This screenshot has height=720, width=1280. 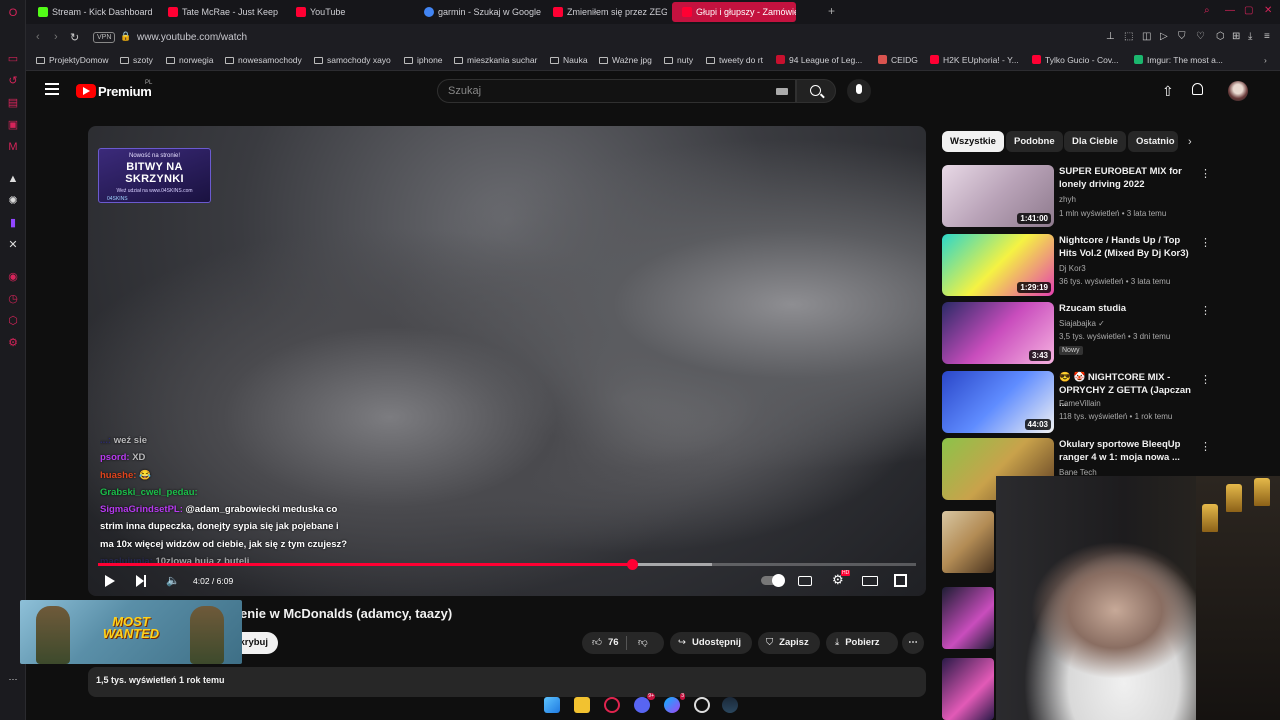 What do you see at coordinates (1267, 36) in the screenshot?
I see `menu-icon: ≡` at bounding box center [1267, 36].